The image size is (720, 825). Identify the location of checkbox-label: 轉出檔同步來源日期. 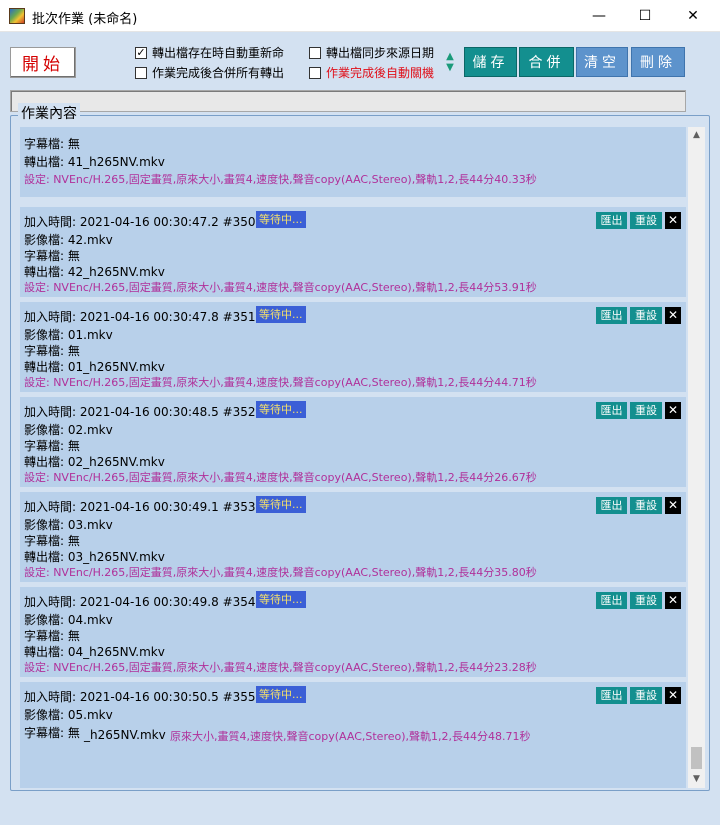
(380, 53).